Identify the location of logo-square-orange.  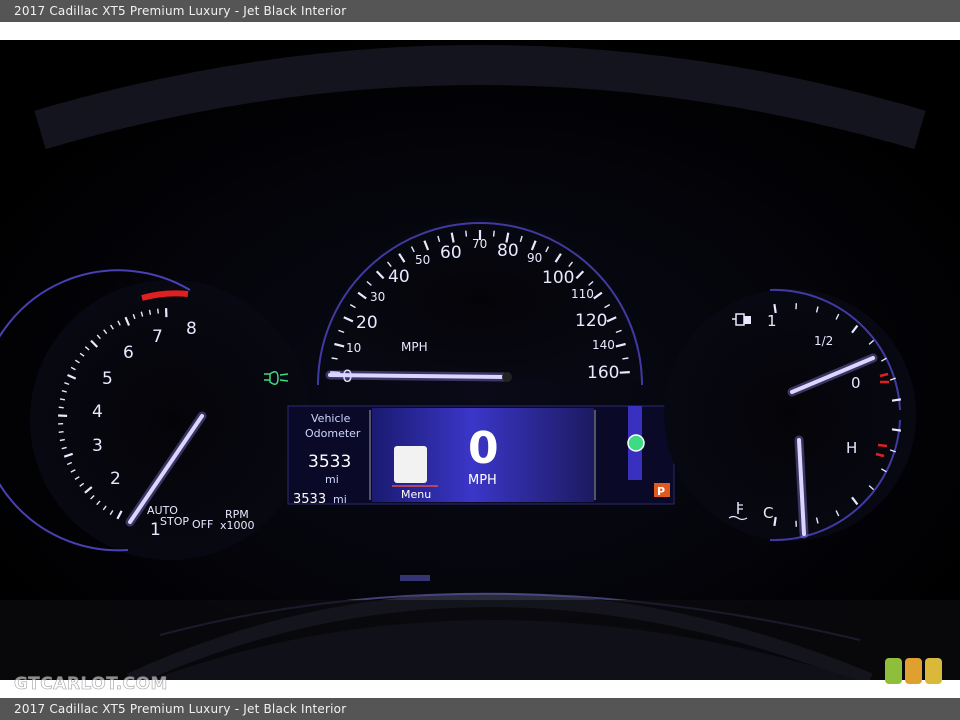
(913, 671).